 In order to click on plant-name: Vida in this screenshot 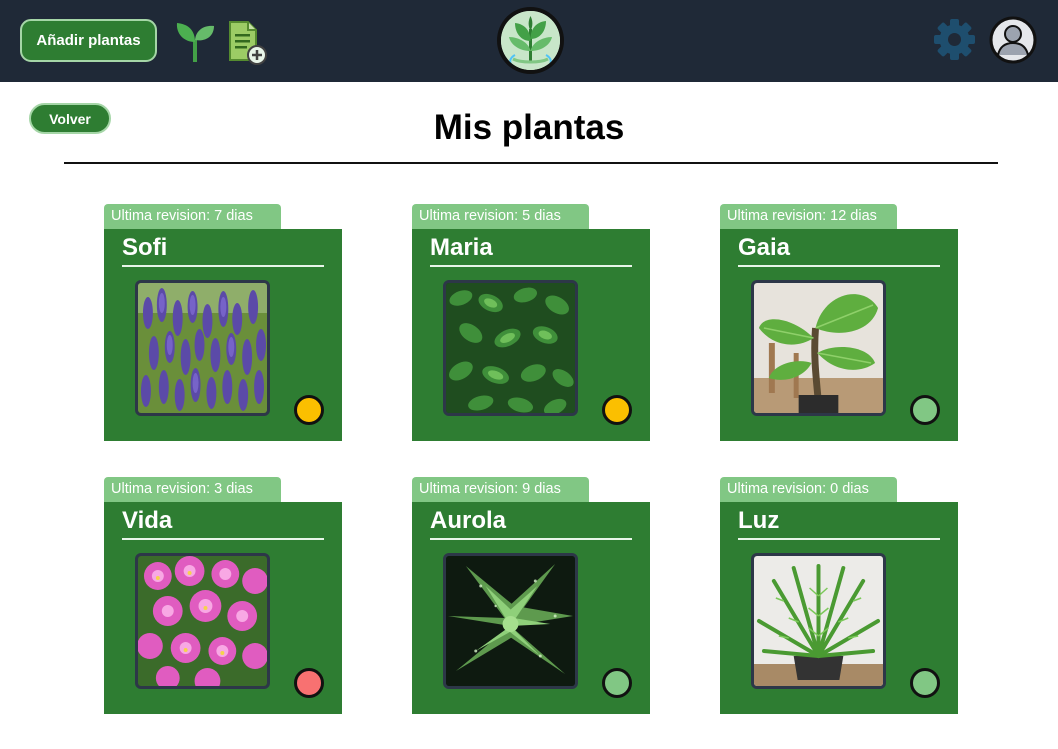, I will do `click(147, 520)`.